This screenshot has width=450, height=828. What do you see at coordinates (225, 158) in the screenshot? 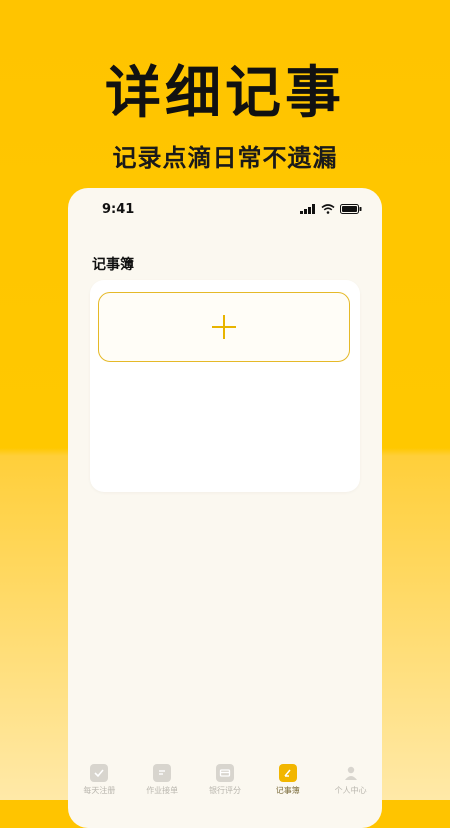
I see `promo-subheadline: 记录点滴日常不遗漏` at bounding box center [225, 158].